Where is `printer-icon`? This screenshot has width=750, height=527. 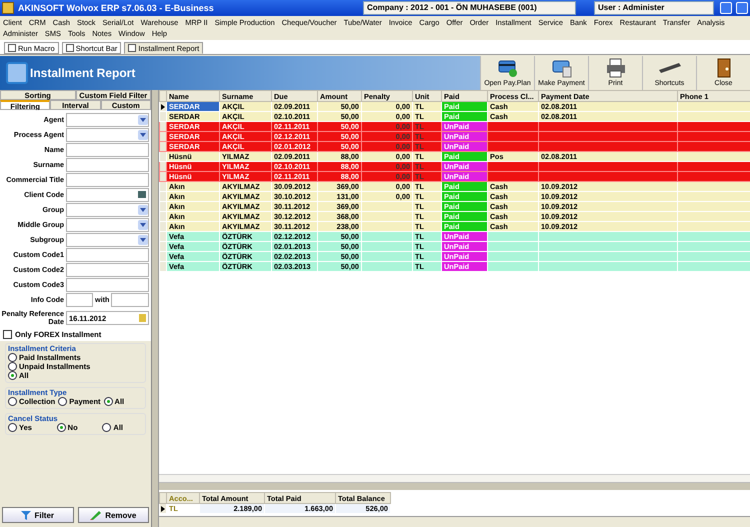
printer-icon is located at coordinates (615, 68).